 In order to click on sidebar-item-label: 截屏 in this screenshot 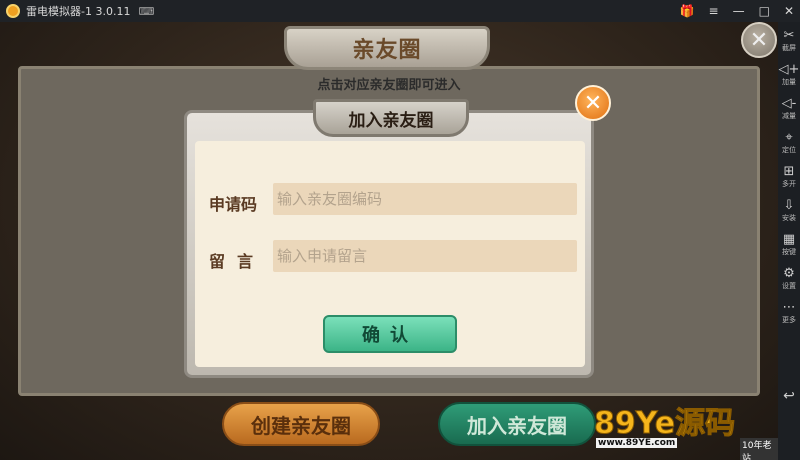, I will do `click(789, 48)`.